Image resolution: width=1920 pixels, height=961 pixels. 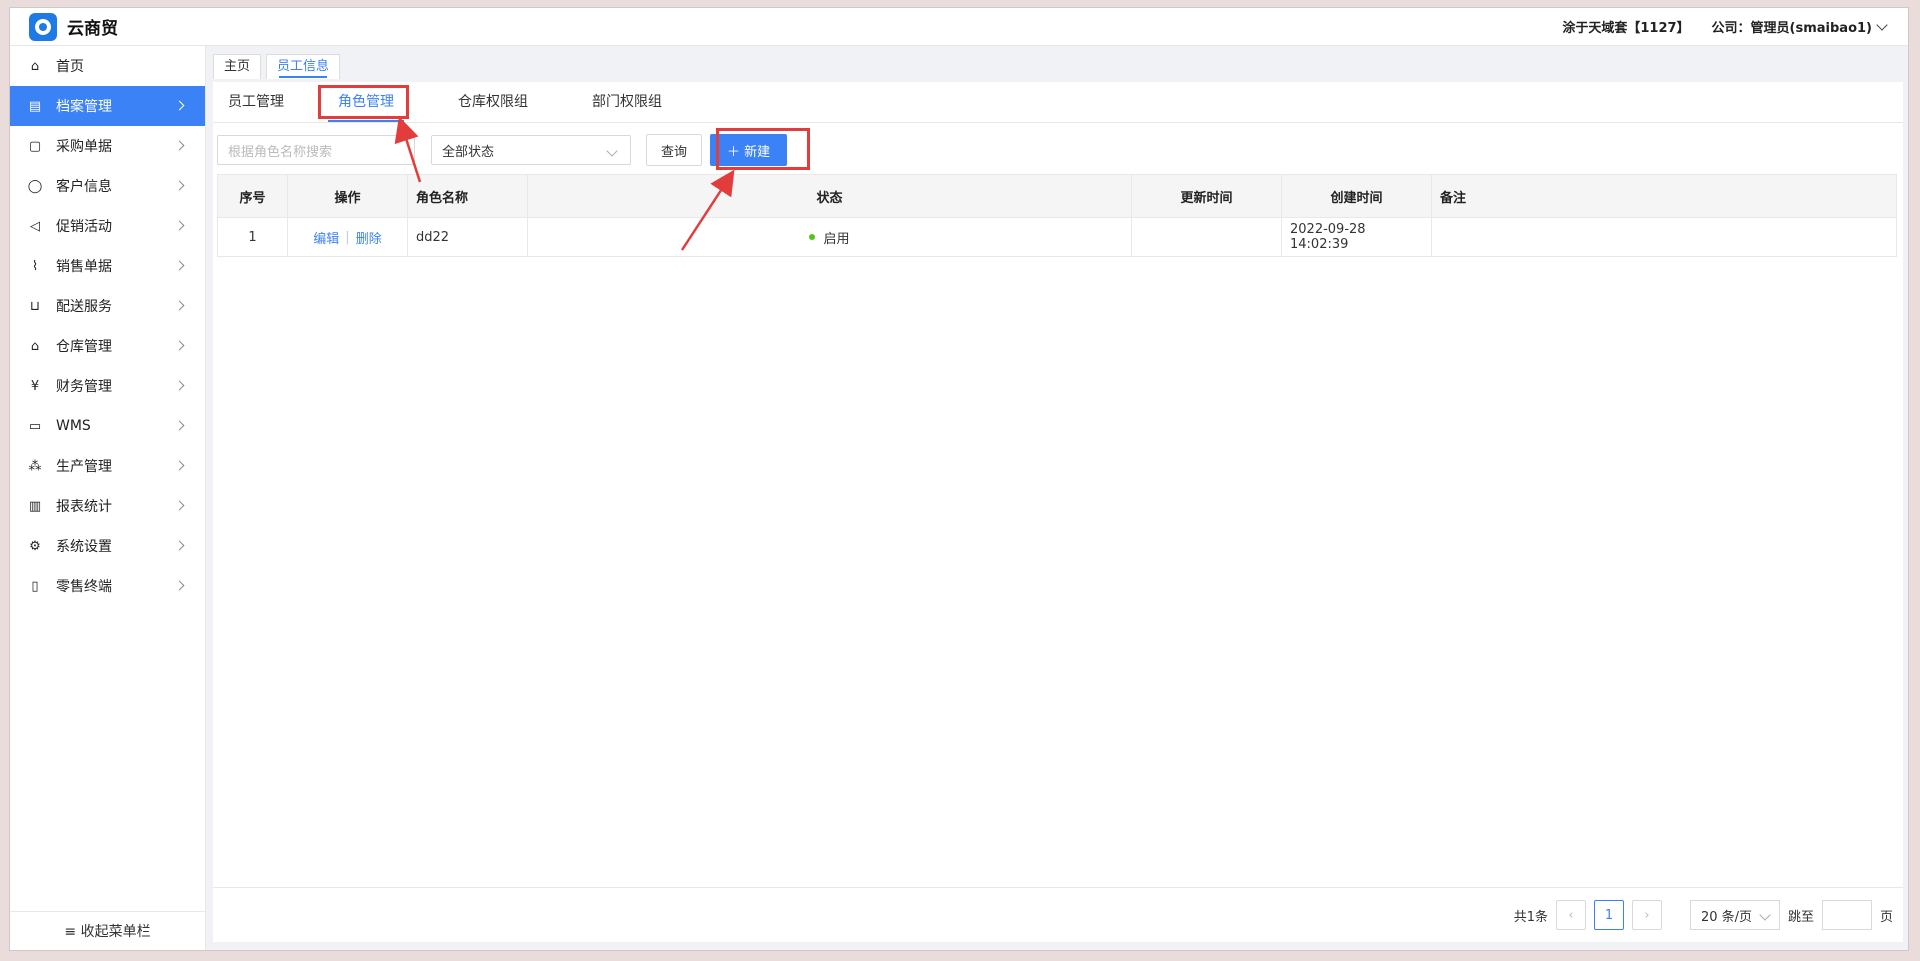 I want to click on sidebar-item-label: 零售终端, so click(x=84, y=587).